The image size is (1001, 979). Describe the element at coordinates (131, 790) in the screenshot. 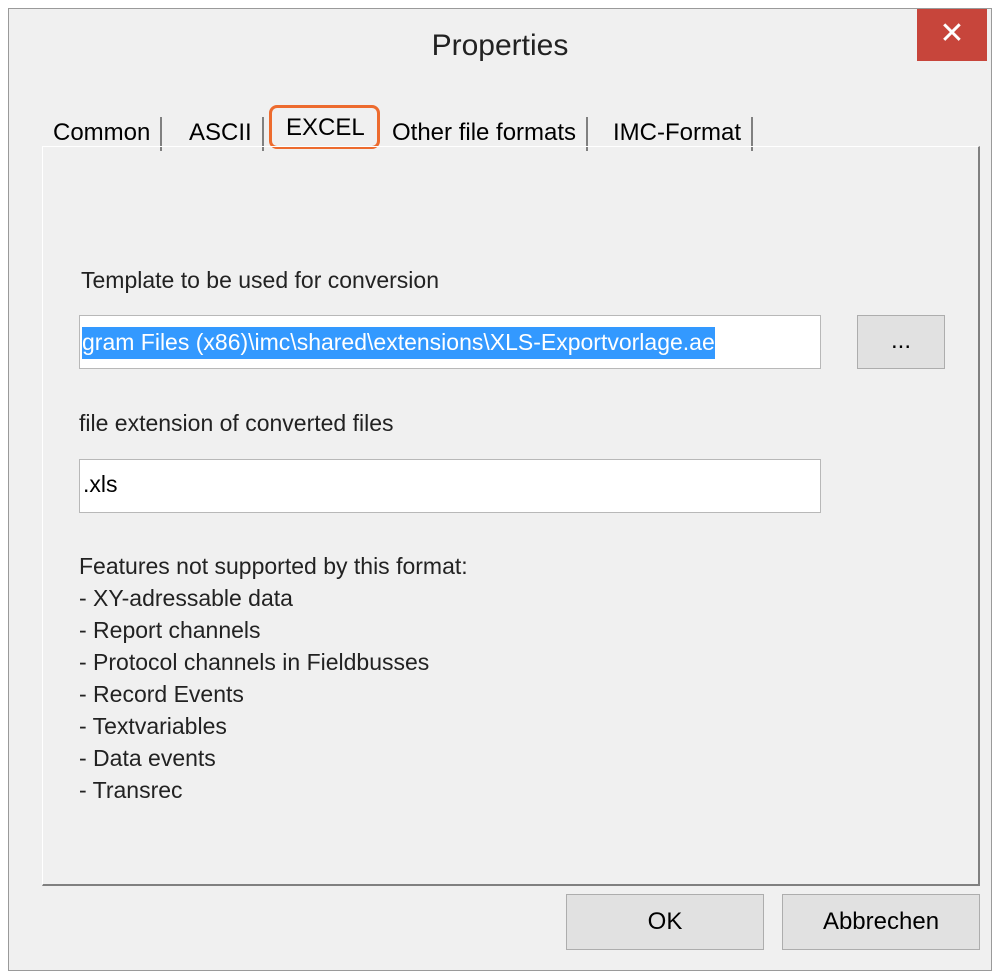

I see `feature-item: - Transrec` at that location.